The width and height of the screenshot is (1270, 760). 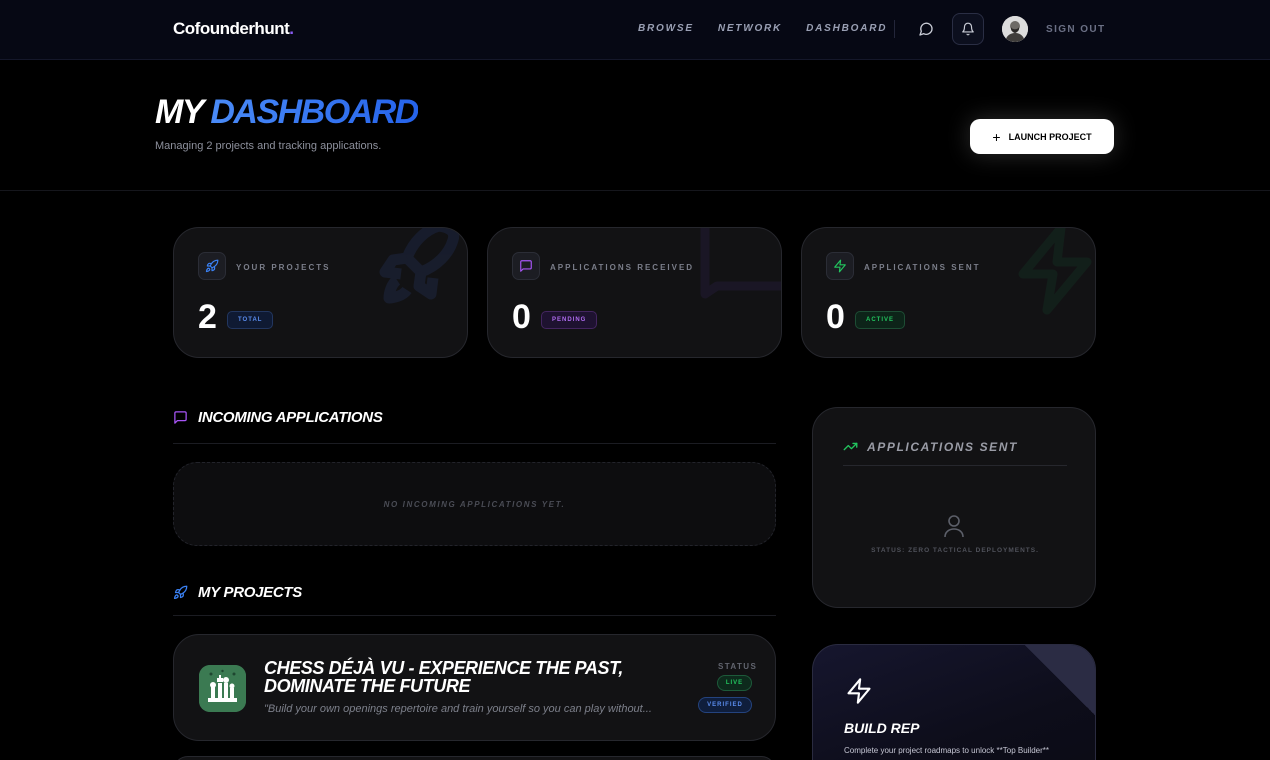 What do you see at coordinates (278, 417) in the screenshot?
I see `incoming-applications-heading: INCOMING APPLICATIONS` at bounding box center [278, 417].